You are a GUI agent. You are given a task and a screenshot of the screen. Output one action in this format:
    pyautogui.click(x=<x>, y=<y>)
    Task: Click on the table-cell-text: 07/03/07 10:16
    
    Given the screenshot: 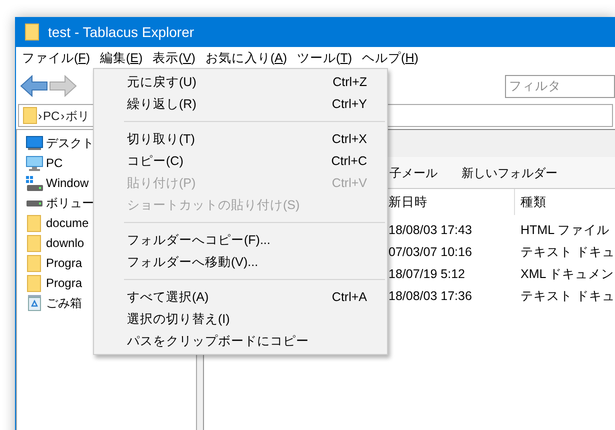 What is the action you would take?
    pyautogui.click(x=430, y=252)
    